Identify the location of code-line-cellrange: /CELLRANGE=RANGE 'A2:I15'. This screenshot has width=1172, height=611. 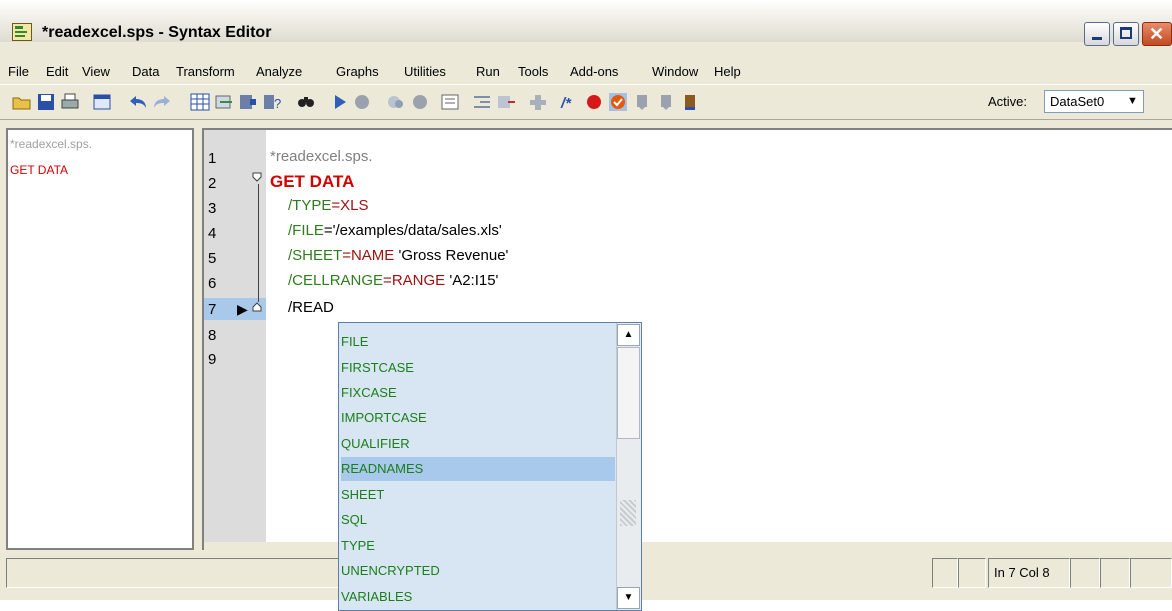
(393, 280).